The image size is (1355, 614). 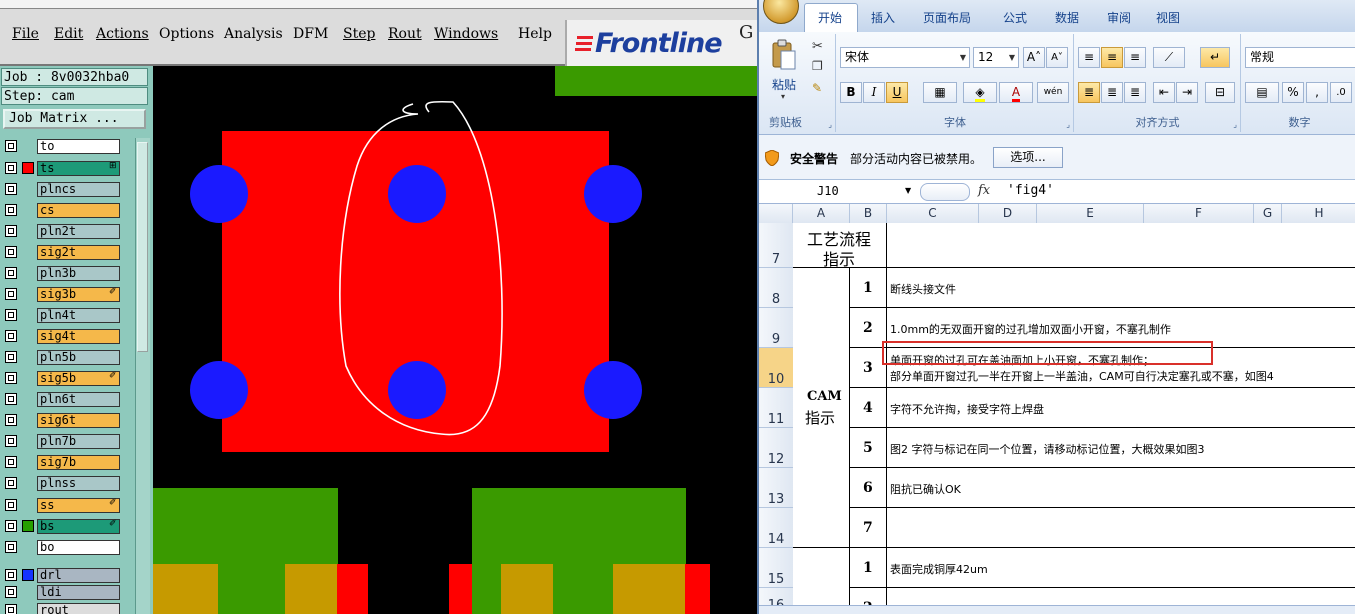 What do you see at coordinates (1169, 57) in the screenshot?
I see `orientation-button: ⟋` at bounding box center [1169, 57].